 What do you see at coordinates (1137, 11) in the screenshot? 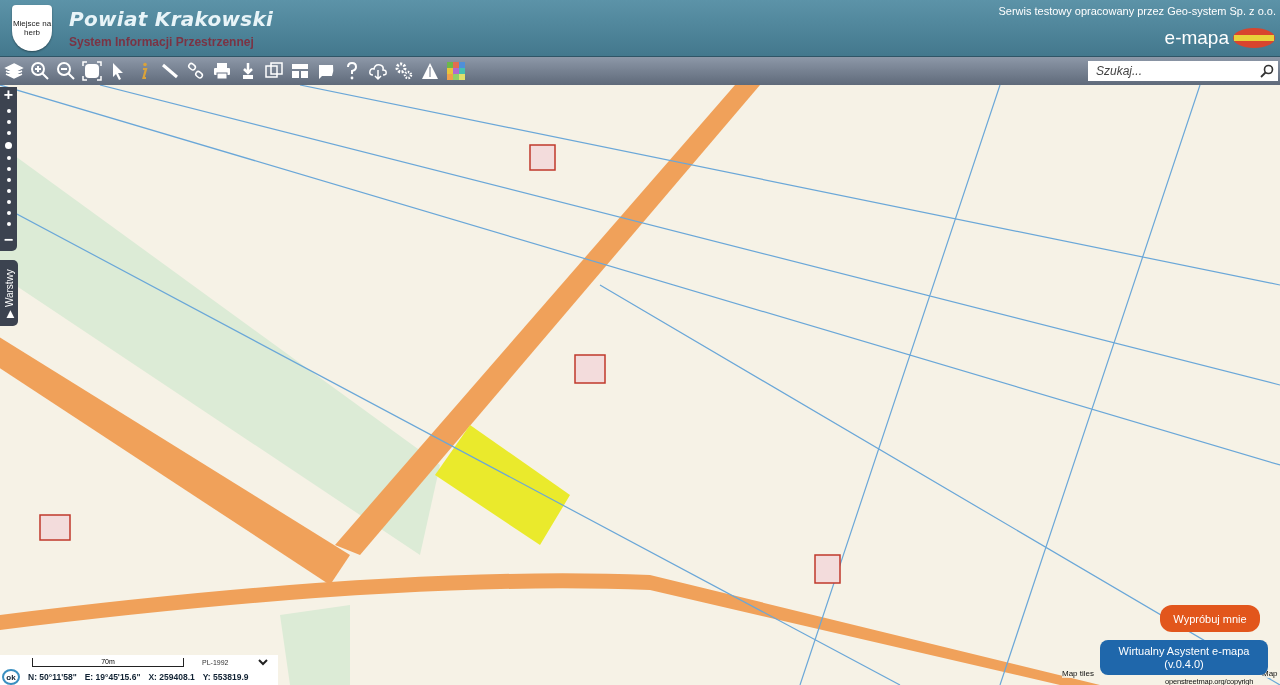
I see `credit-text: Serwis testowy opracowany przez Geo-system Sp. z o.o.` at bounding box center [1137, 11].